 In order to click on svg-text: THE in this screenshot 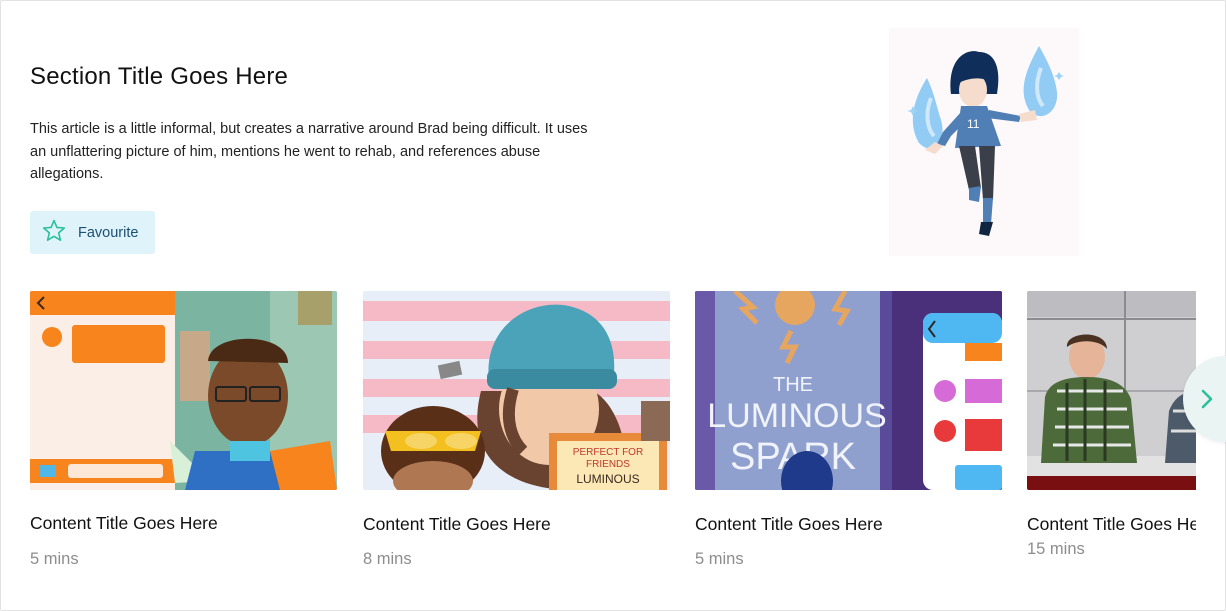, I will do `click(793, 385)`.